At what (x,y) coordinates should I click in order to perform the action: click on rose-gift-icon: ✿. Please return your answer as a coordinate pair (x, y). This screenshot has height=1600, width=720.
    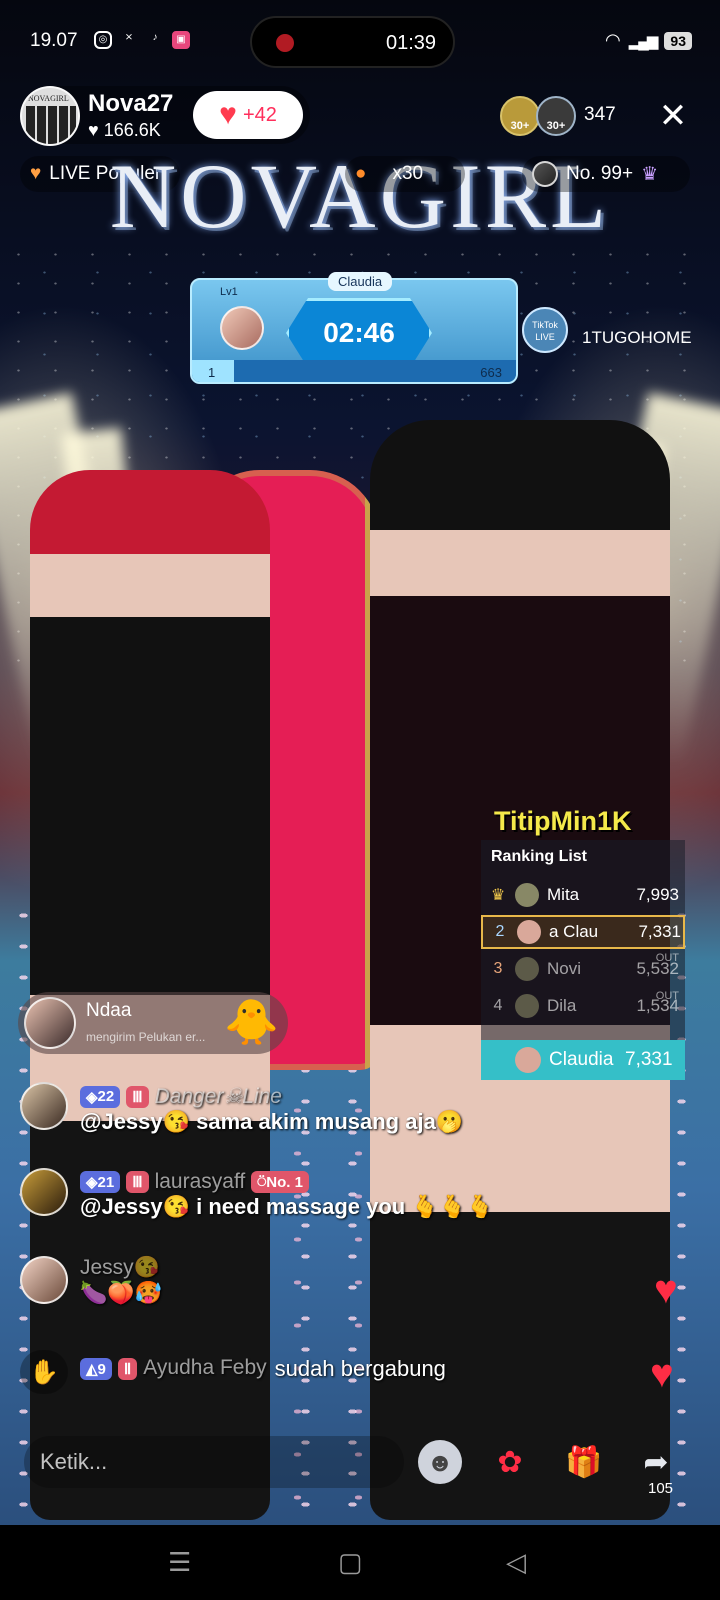
    Looking at the image, I should click on (510, 1462).